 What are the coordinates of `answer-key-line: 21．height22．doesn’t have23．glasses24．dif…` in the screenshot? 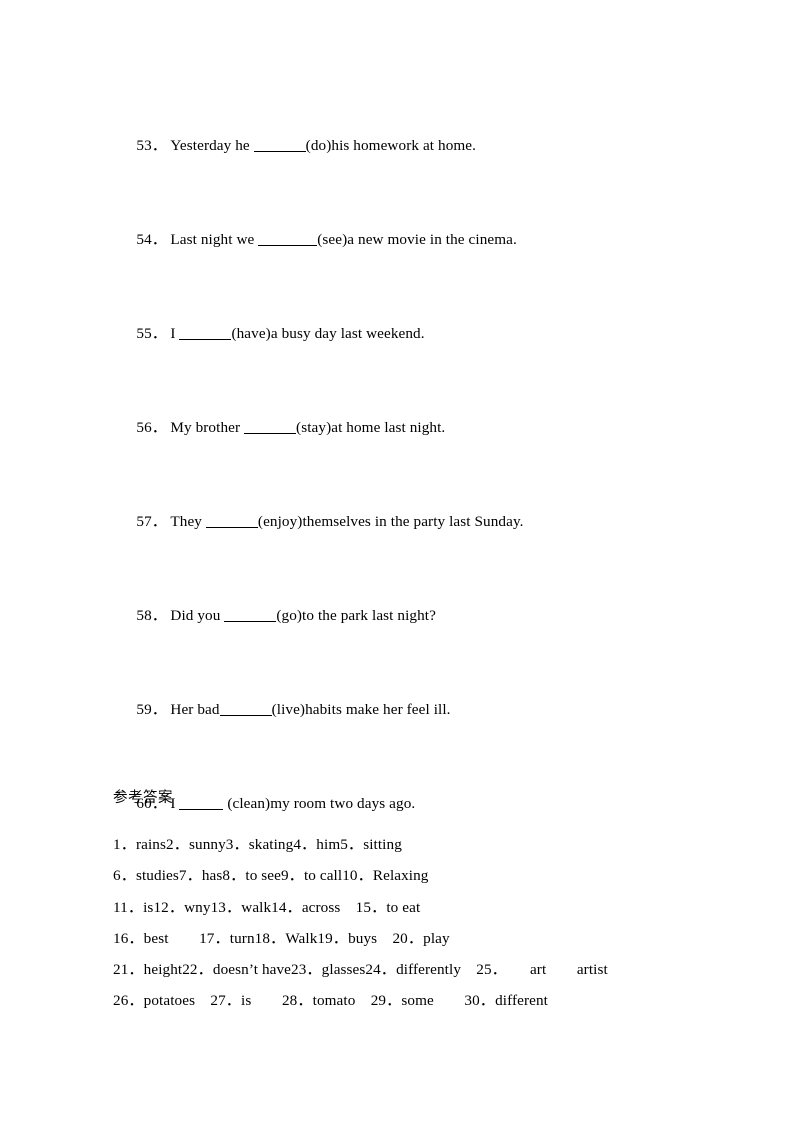 It's located at (360, 970).